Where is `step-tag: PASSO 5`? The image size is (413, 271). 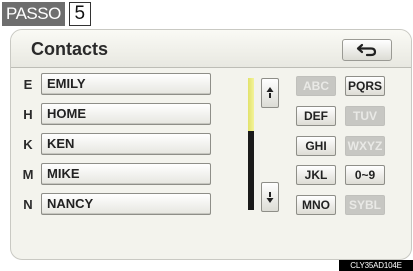
step-tag: PASSO 5 is located at coordinates (46, 14).